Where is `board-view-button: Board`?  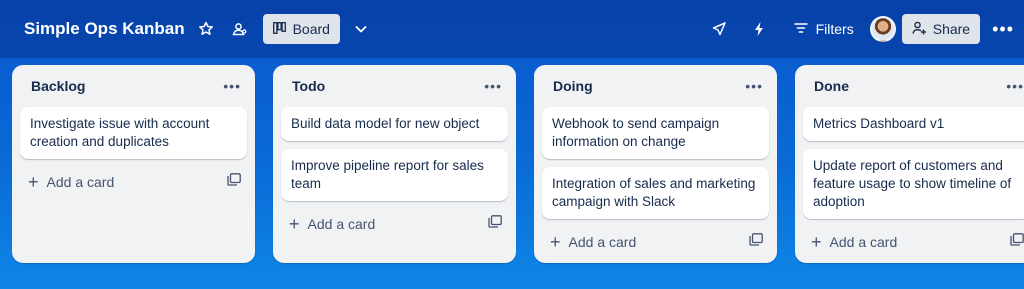 board-view-button: Board is located at coordinates (301, 29).